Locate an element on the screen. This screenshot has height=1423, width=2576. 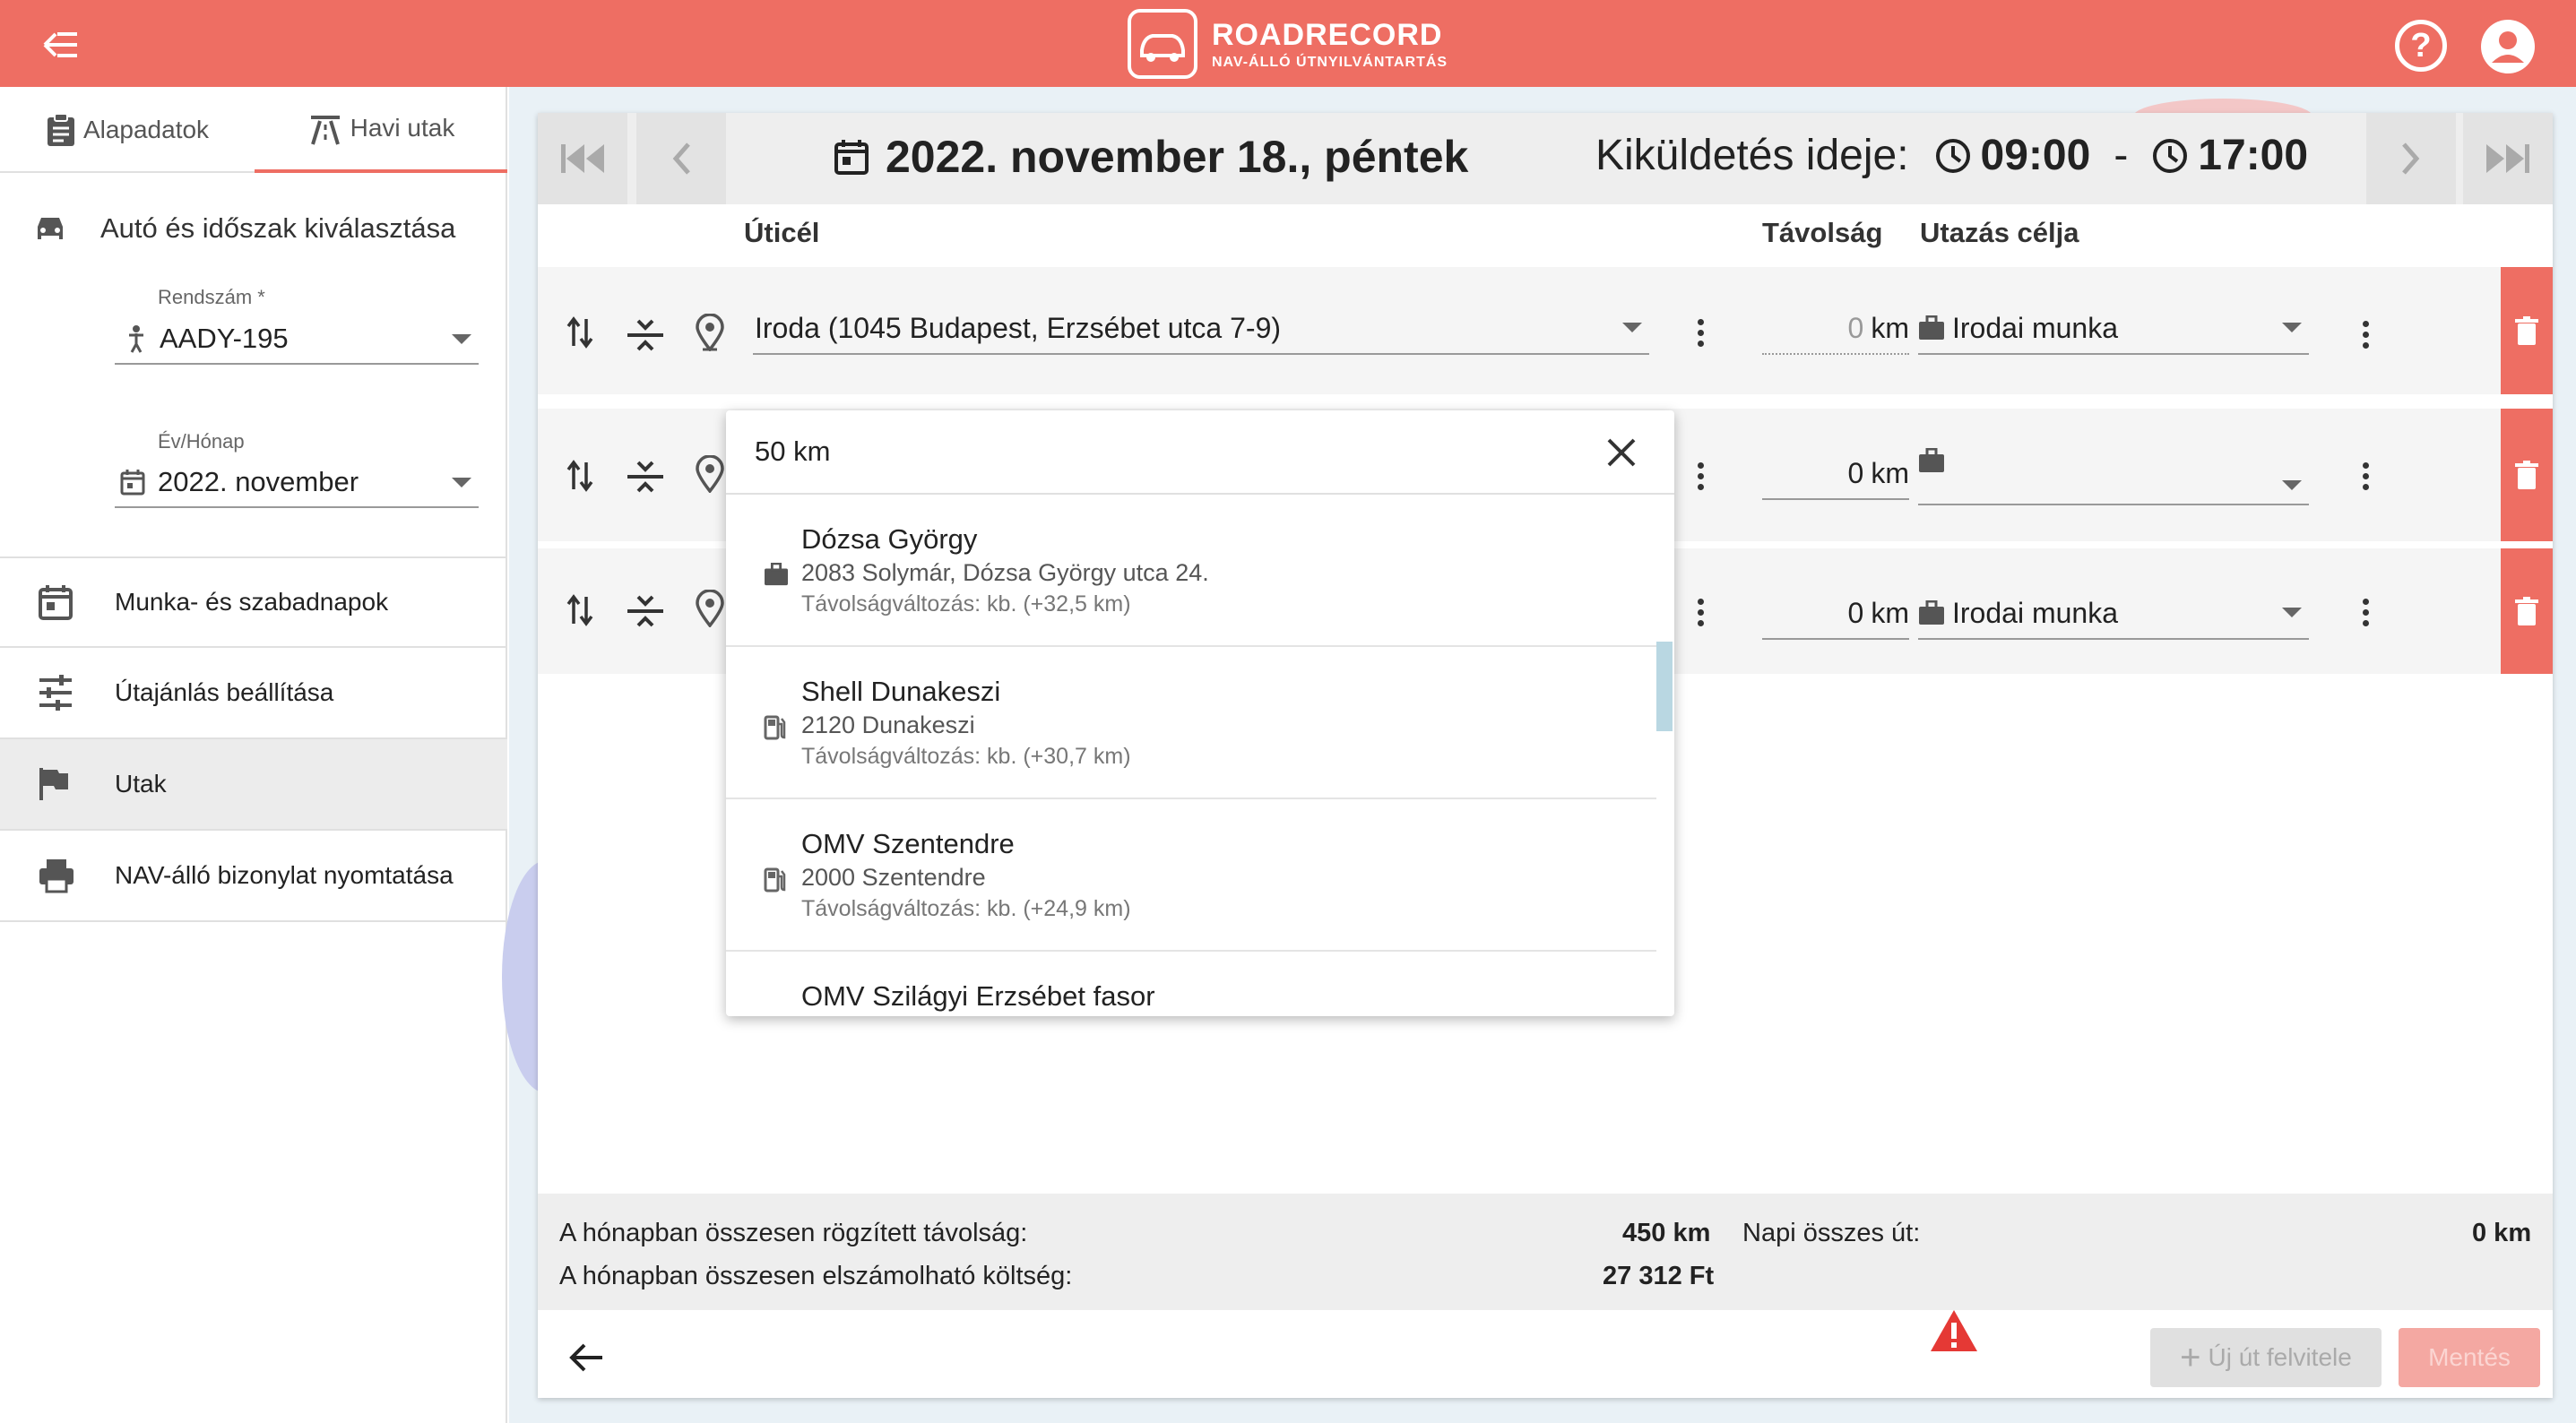
sidebar-tabs: Alapadatok Havi utak is located at coordinates (253, 130).